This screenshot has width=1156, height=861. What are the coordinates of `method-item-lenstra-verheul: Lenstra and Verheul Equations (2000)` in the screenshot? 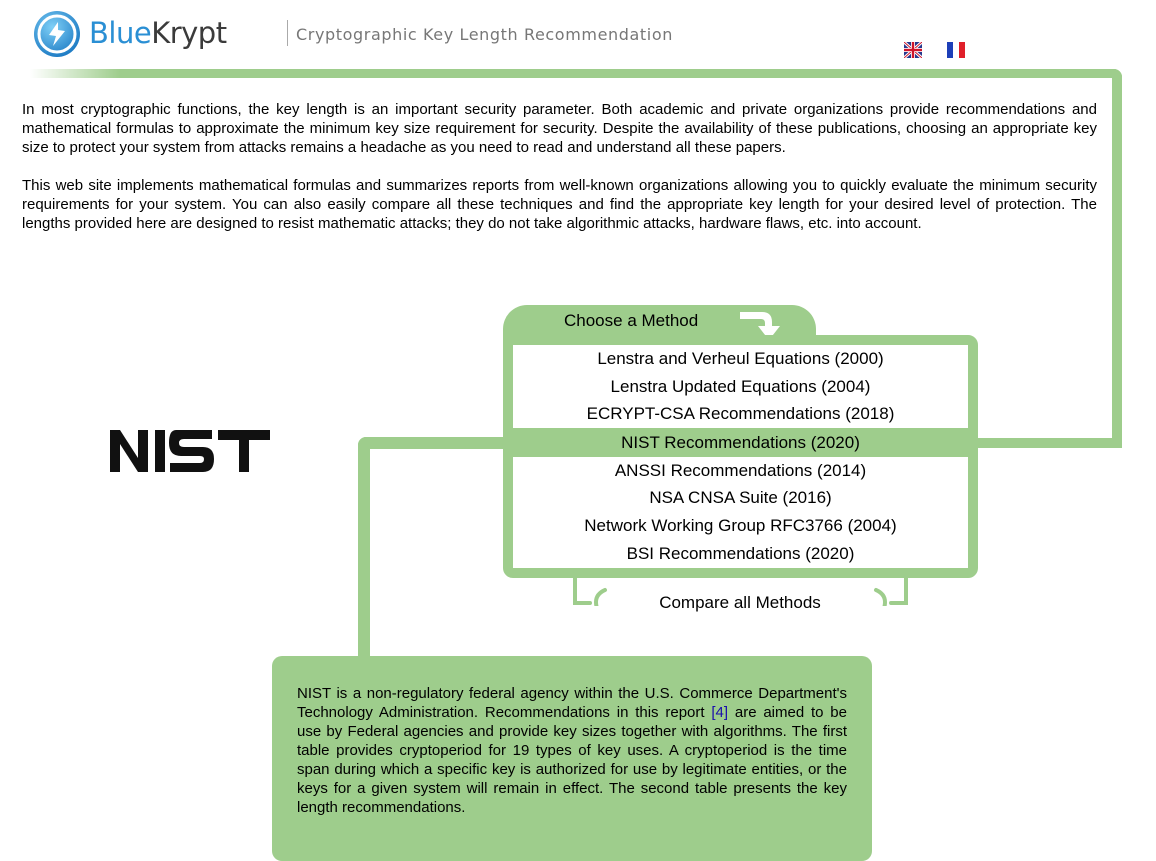 It's located at (740, 359).